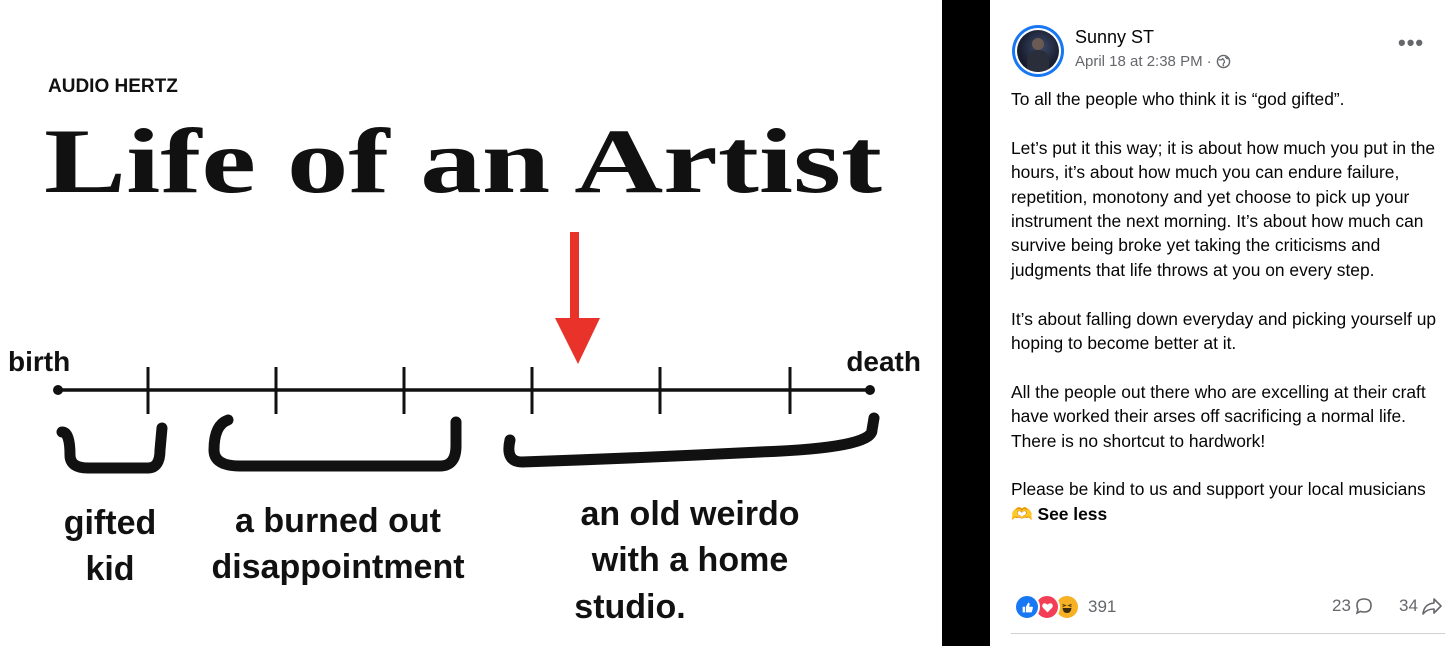 The image size is (1456, 646). I want to click on timeline-start-dot, so click(58, 390).